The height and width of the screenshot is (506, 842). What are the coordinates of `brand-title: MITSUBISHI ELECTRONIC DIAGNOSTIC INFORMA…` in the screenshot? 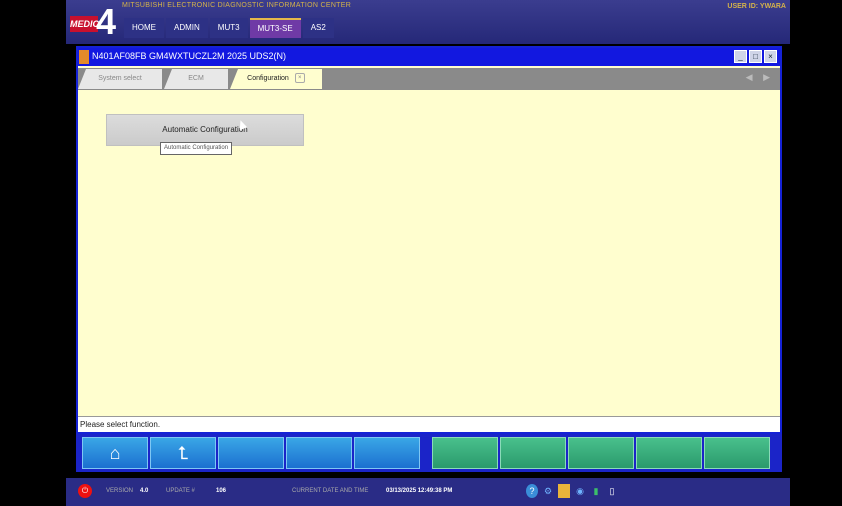 It's located at (237, 5).